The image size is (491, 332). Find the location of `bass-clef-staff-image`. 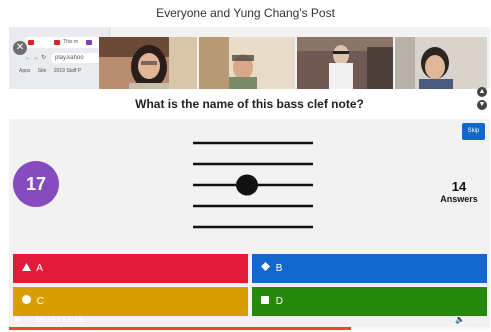

bass-clef-staff-image is located at coordinates (253, 185).